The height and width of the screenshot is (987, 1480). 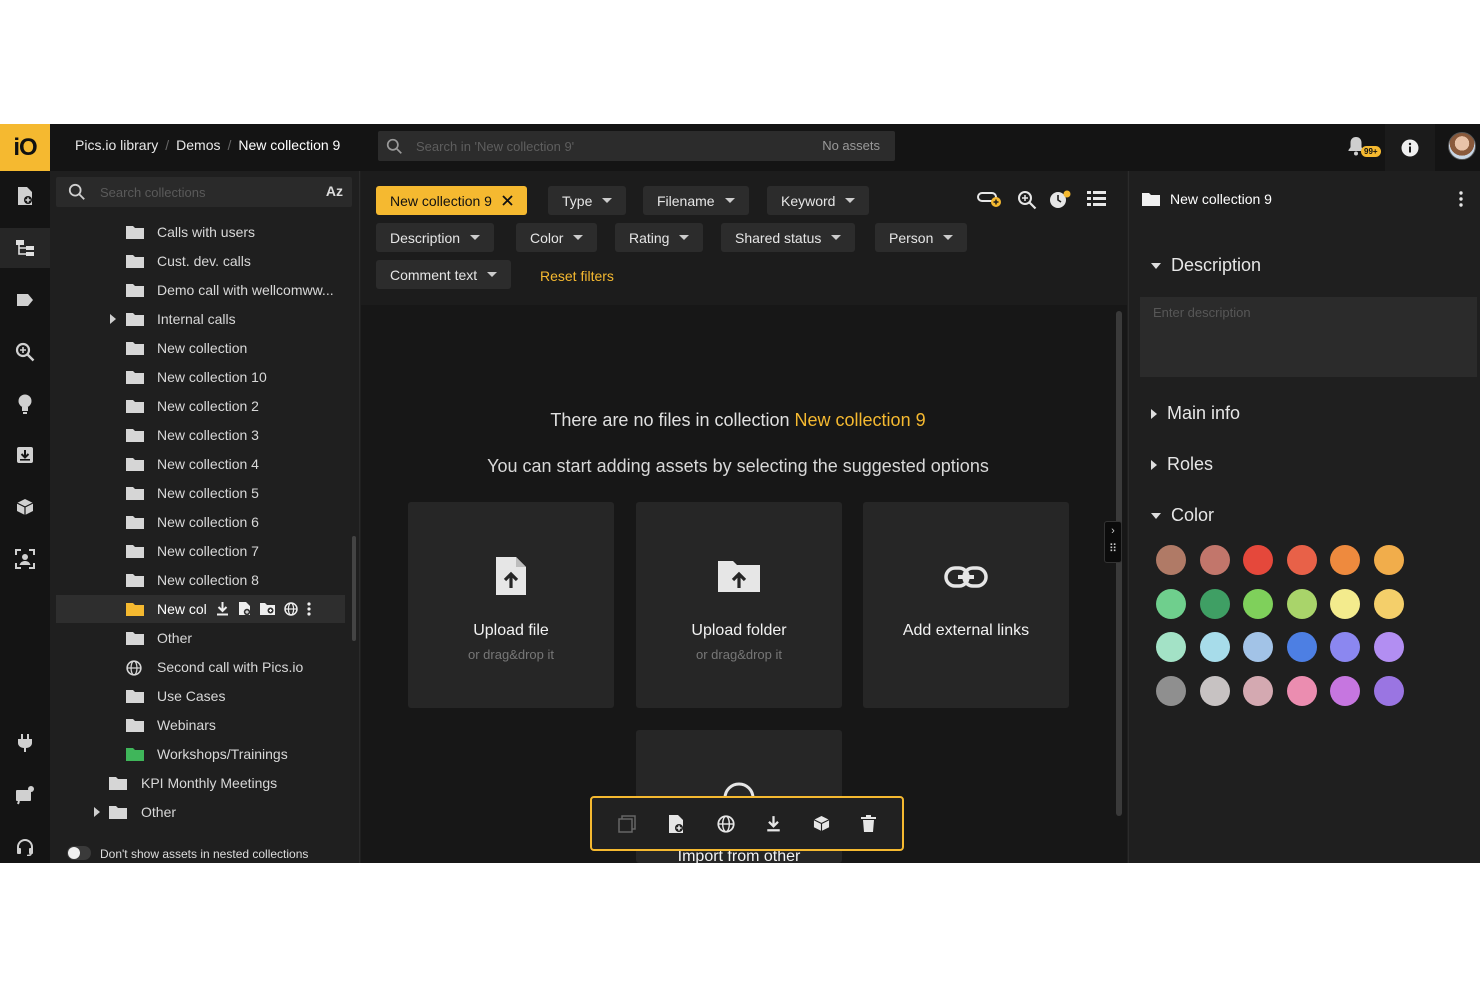 I want to click on more-vertical-icon, so click(x=1461, y=199).